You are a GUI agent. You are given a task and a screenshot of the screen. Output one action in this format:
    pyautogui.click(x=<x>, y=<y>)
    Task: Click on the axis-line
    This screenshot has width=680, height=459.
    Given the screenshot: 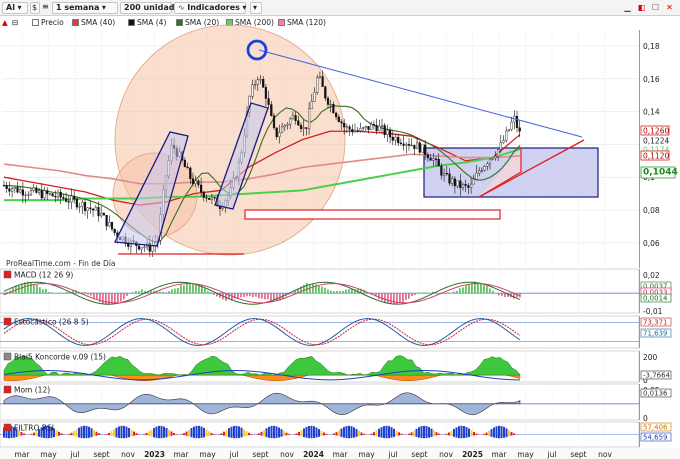 What is the action you would take?
    pyautogui.click(x=639, y=291)
    